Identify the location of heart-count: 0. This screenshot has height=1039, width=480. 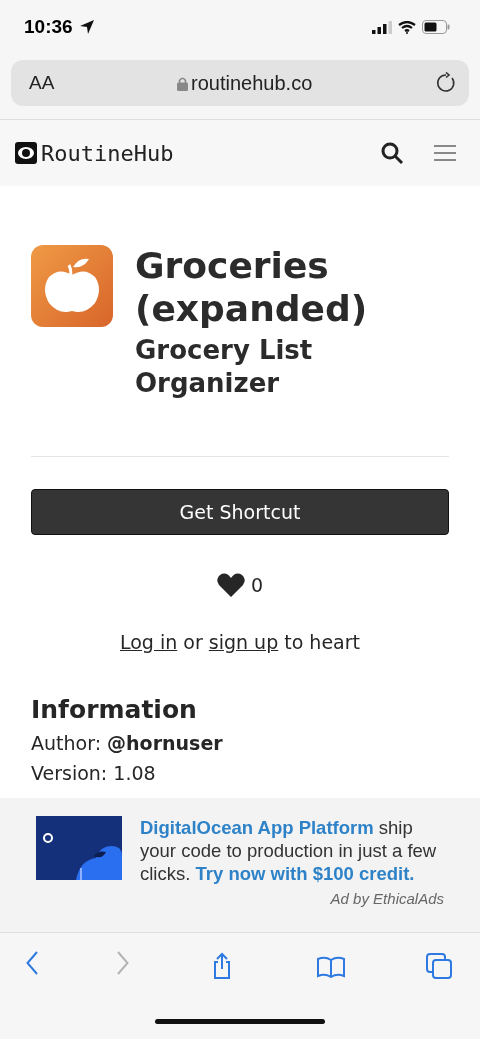
(257, 585).